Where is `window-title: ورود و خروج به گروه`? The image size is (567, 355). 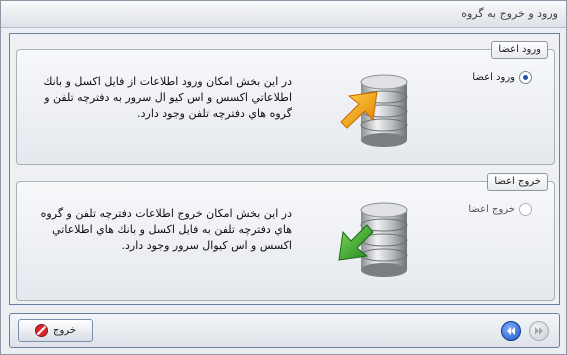
window-title: ورود و خروج به گروه is located at coordinates (509, 13).